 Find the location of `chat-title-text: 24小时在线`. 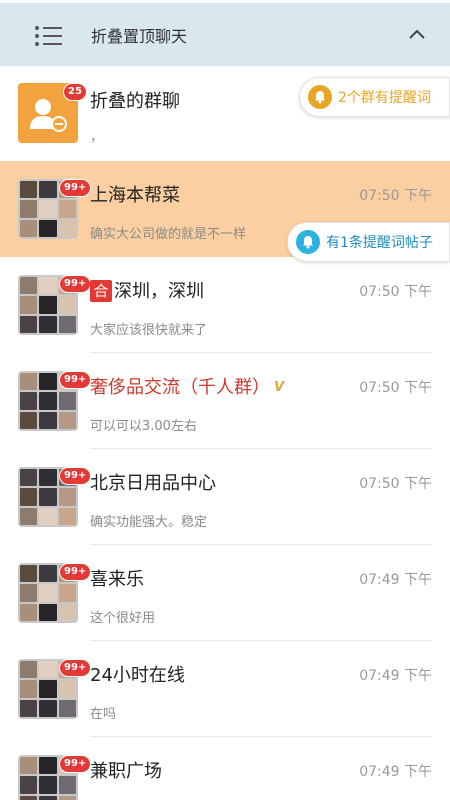

chat-title-text: 24小时在线 is located at coordinates (137, 675).